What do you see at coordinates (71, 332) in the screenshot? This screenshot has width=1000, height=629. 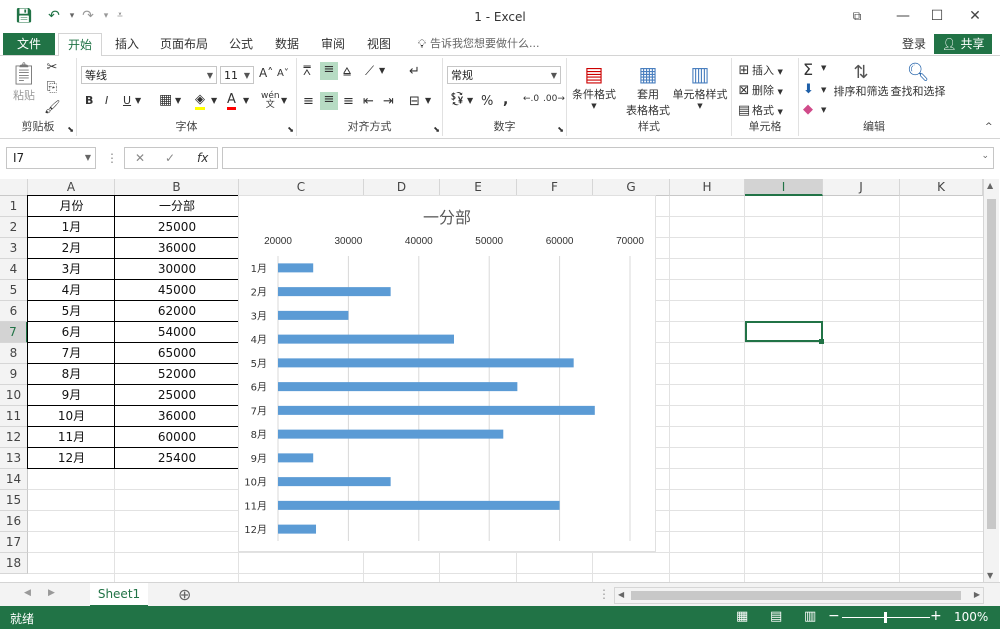 I see `table-cell: 6月` at bounding box center [71, 332].